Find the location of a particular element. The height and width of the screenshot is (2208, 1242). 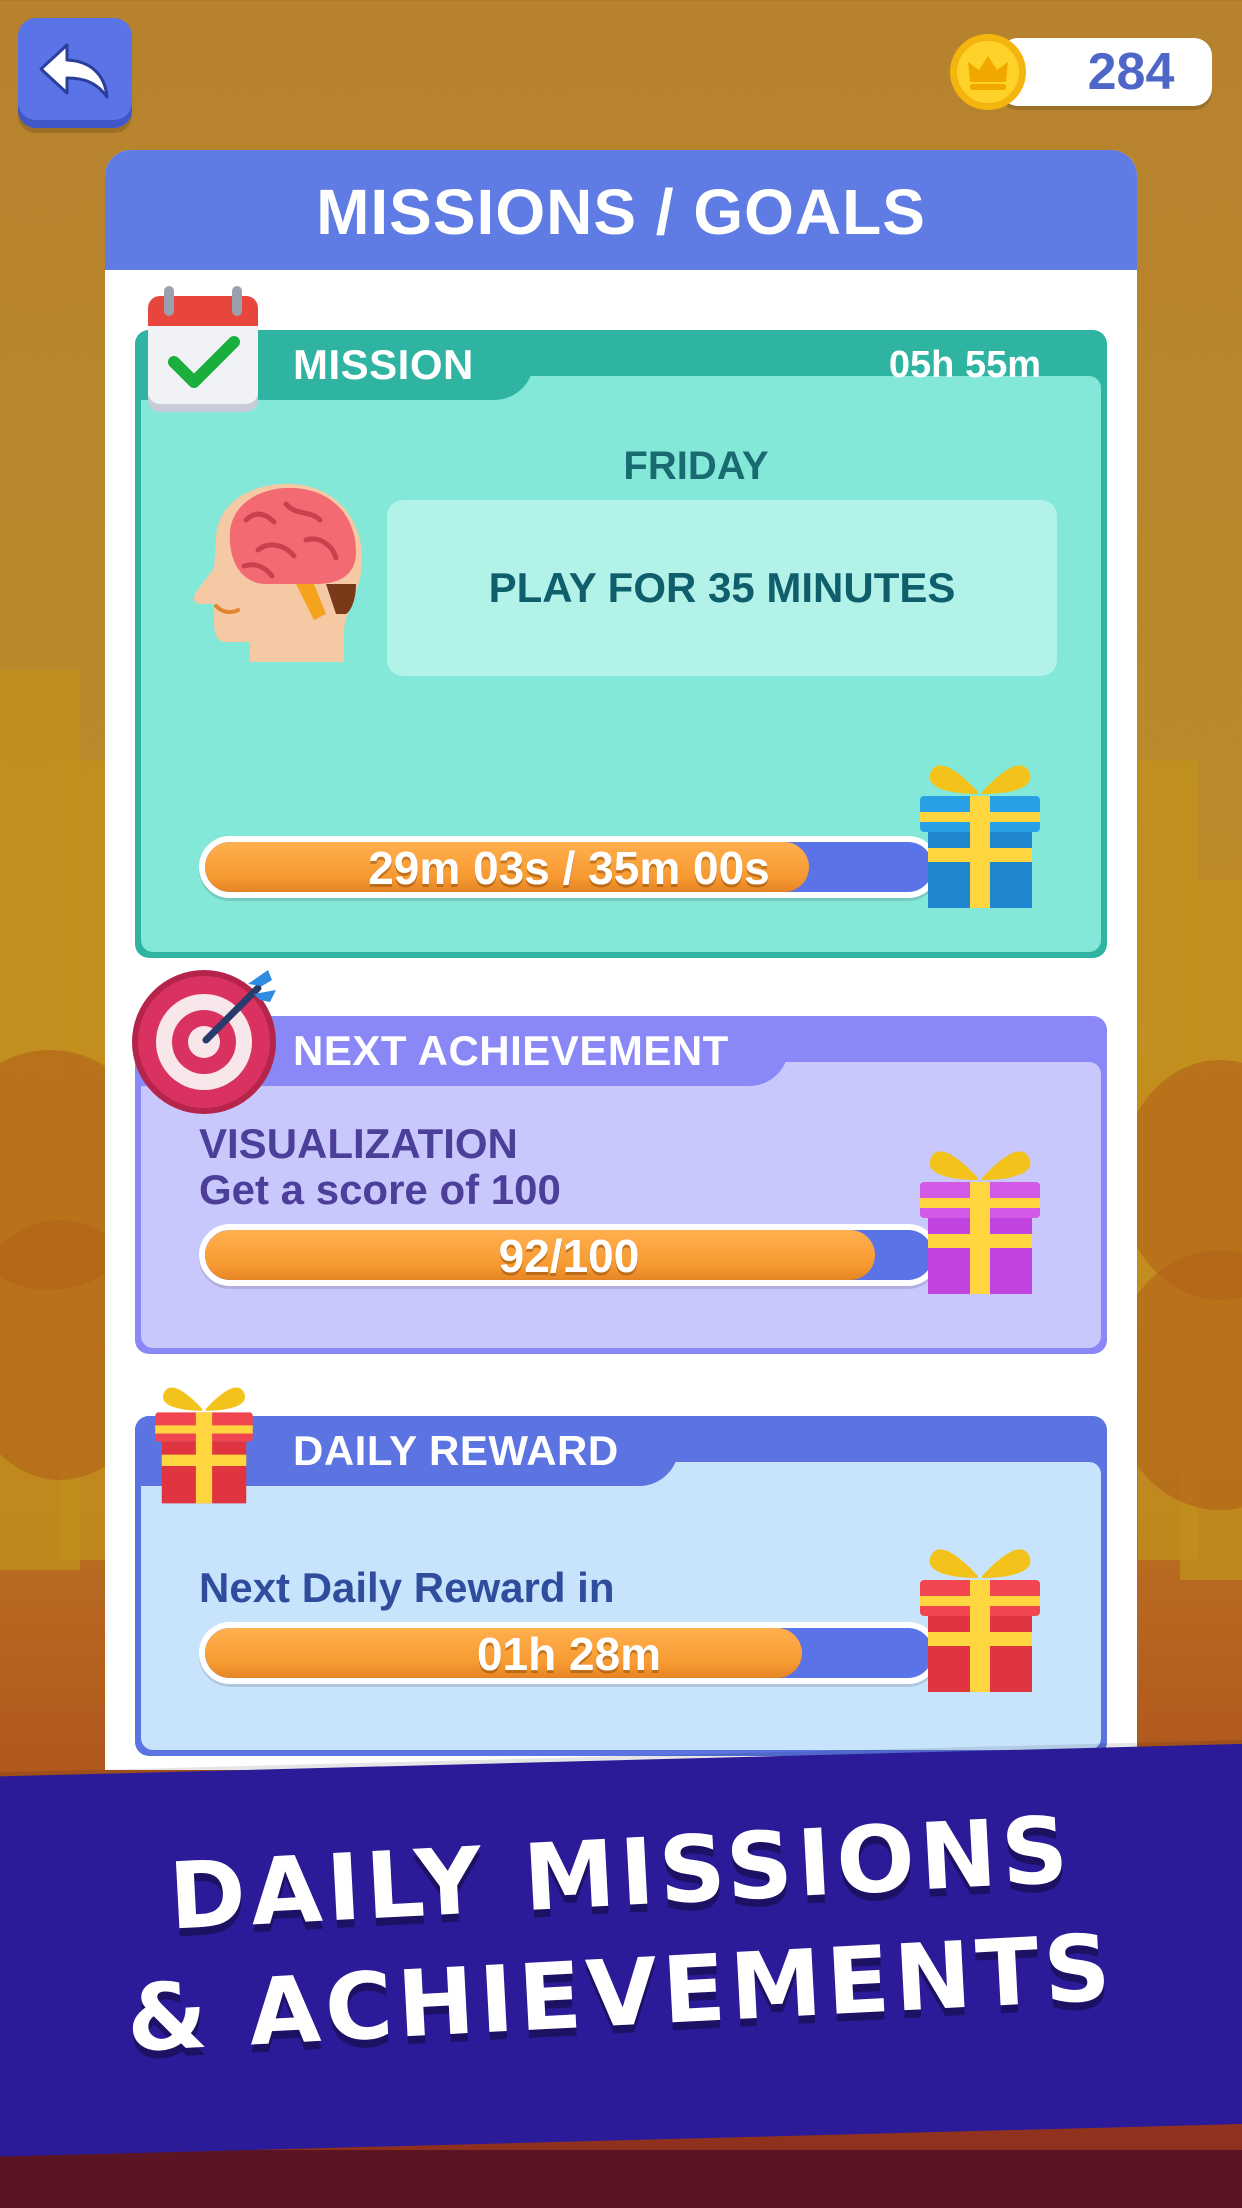

crown-coin-icon is located at coordinates (988, 74).